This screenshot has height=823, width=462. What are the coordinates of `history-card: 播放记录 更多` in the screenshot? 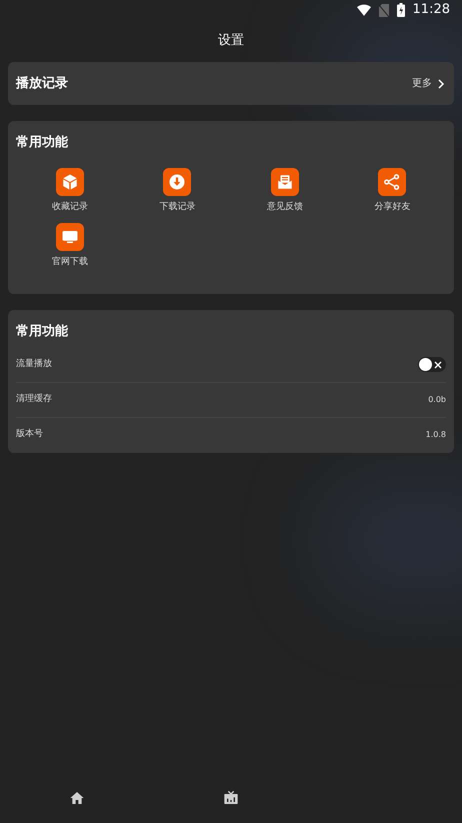 It's located at (231, 83).